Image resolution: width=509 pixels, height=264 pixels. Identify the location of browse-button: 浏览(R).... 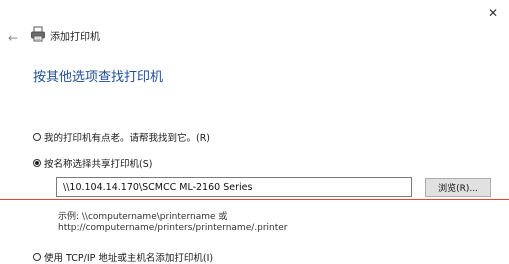
(458, 187).